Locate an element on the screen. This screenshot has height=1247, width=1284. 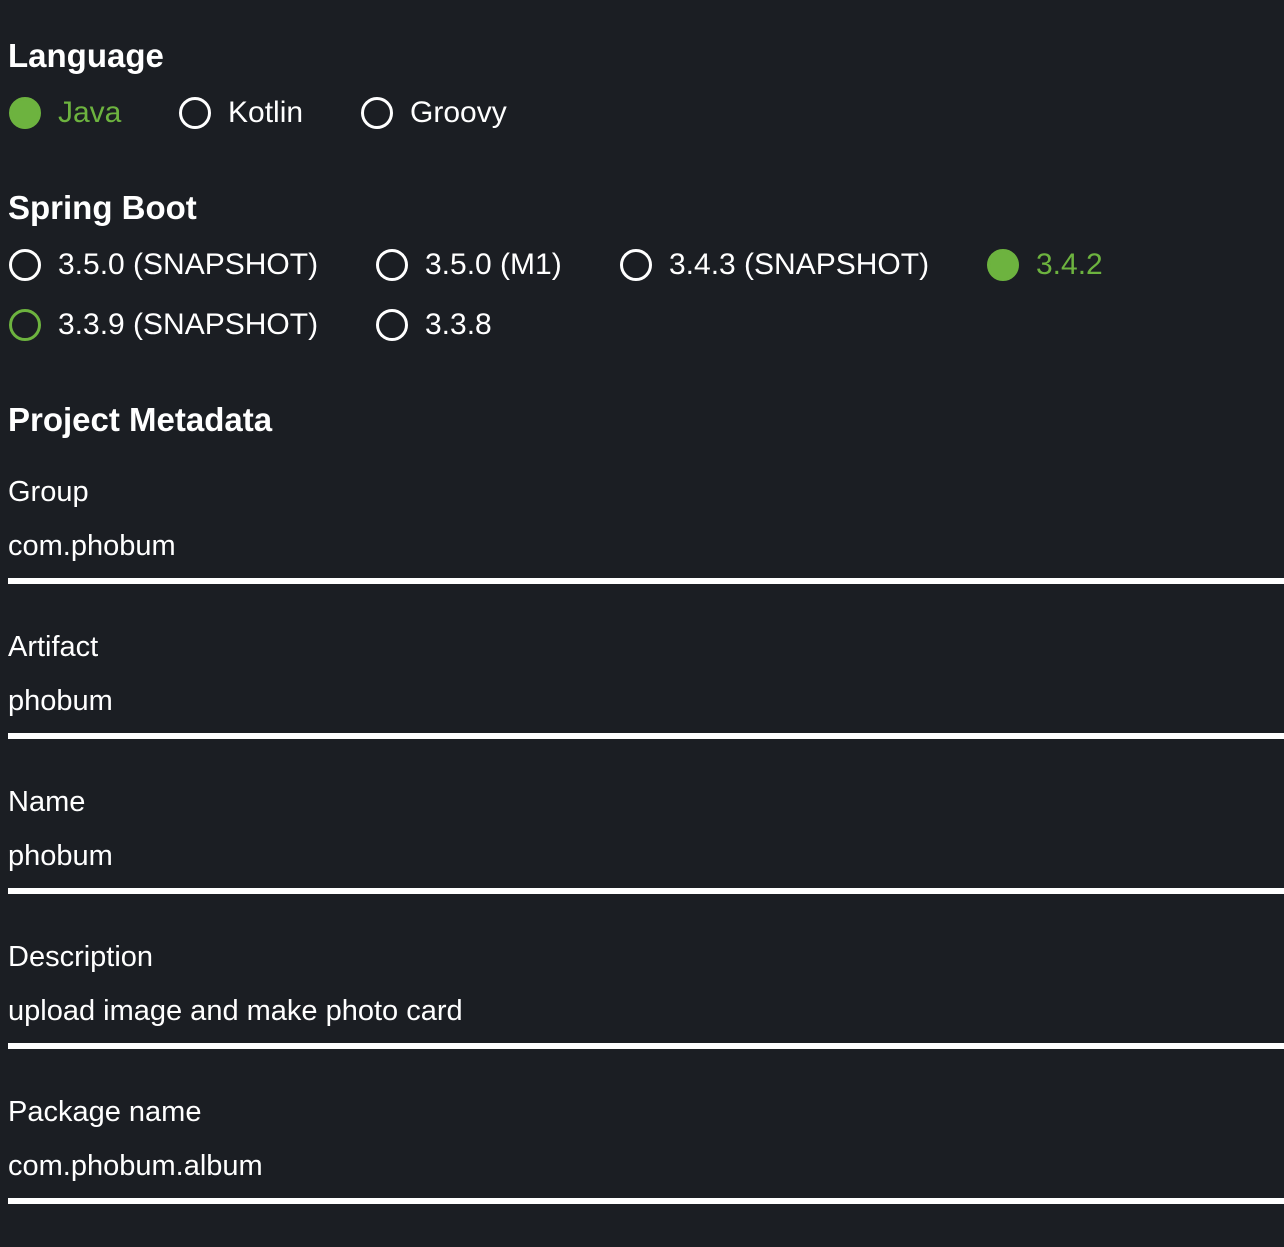
boot-option-label: 3.5.0 (M1) is located at coordinates (493, 264).